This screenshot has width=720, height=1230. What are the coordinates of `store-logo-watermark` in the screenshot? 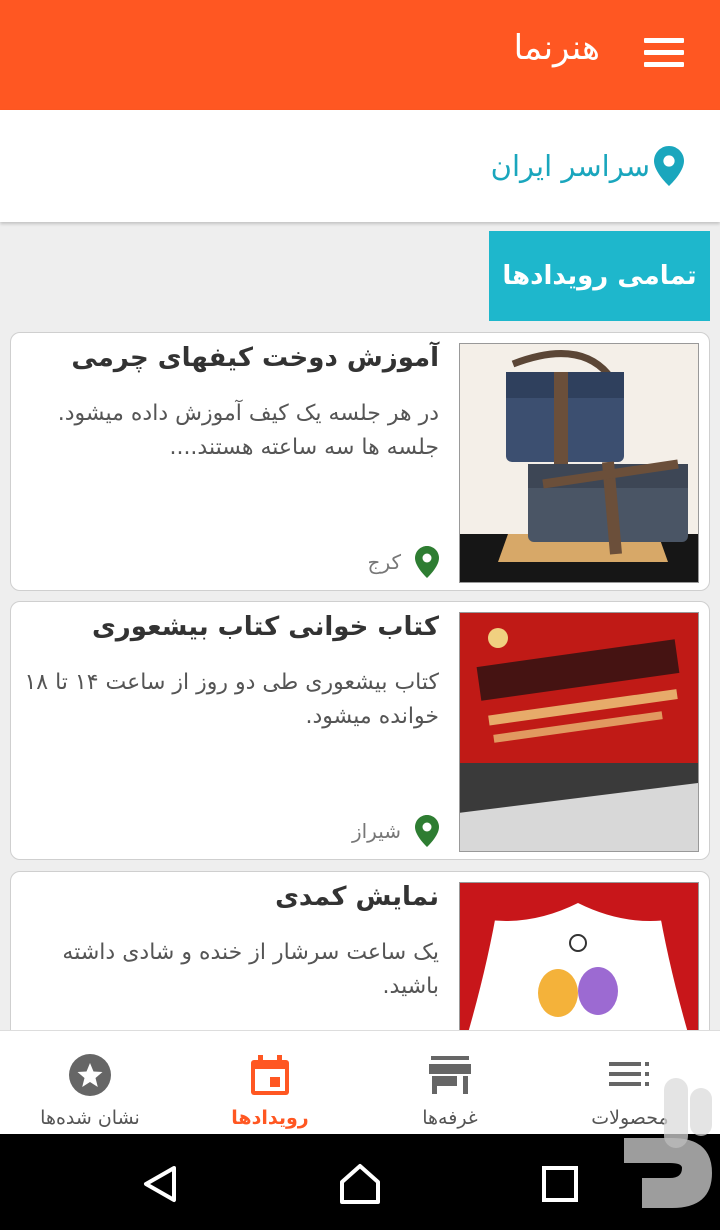 It's located at (668, 1143).